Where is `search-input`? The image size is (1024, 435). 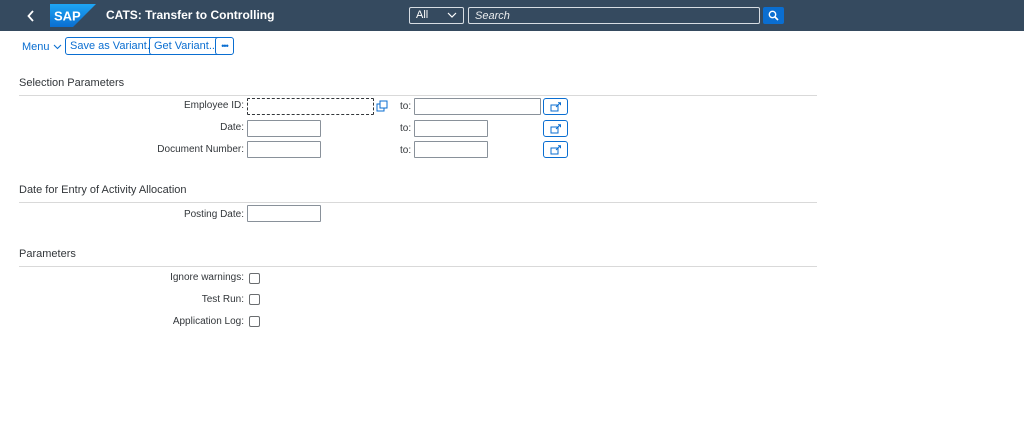
search-input is located at coordinates (614, 15).